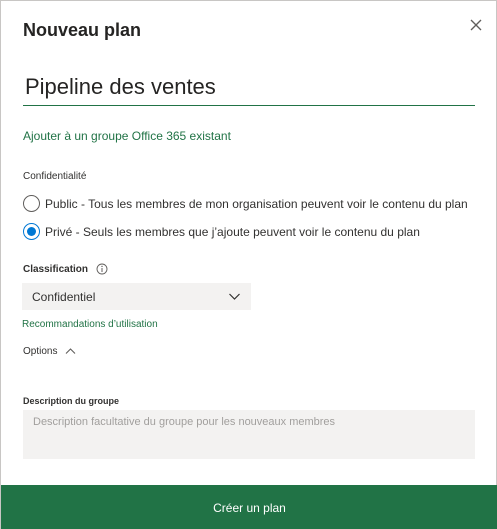 This screenshot has height=529, width=497. I want to click on options-toggle: Options, so click(49, 351).